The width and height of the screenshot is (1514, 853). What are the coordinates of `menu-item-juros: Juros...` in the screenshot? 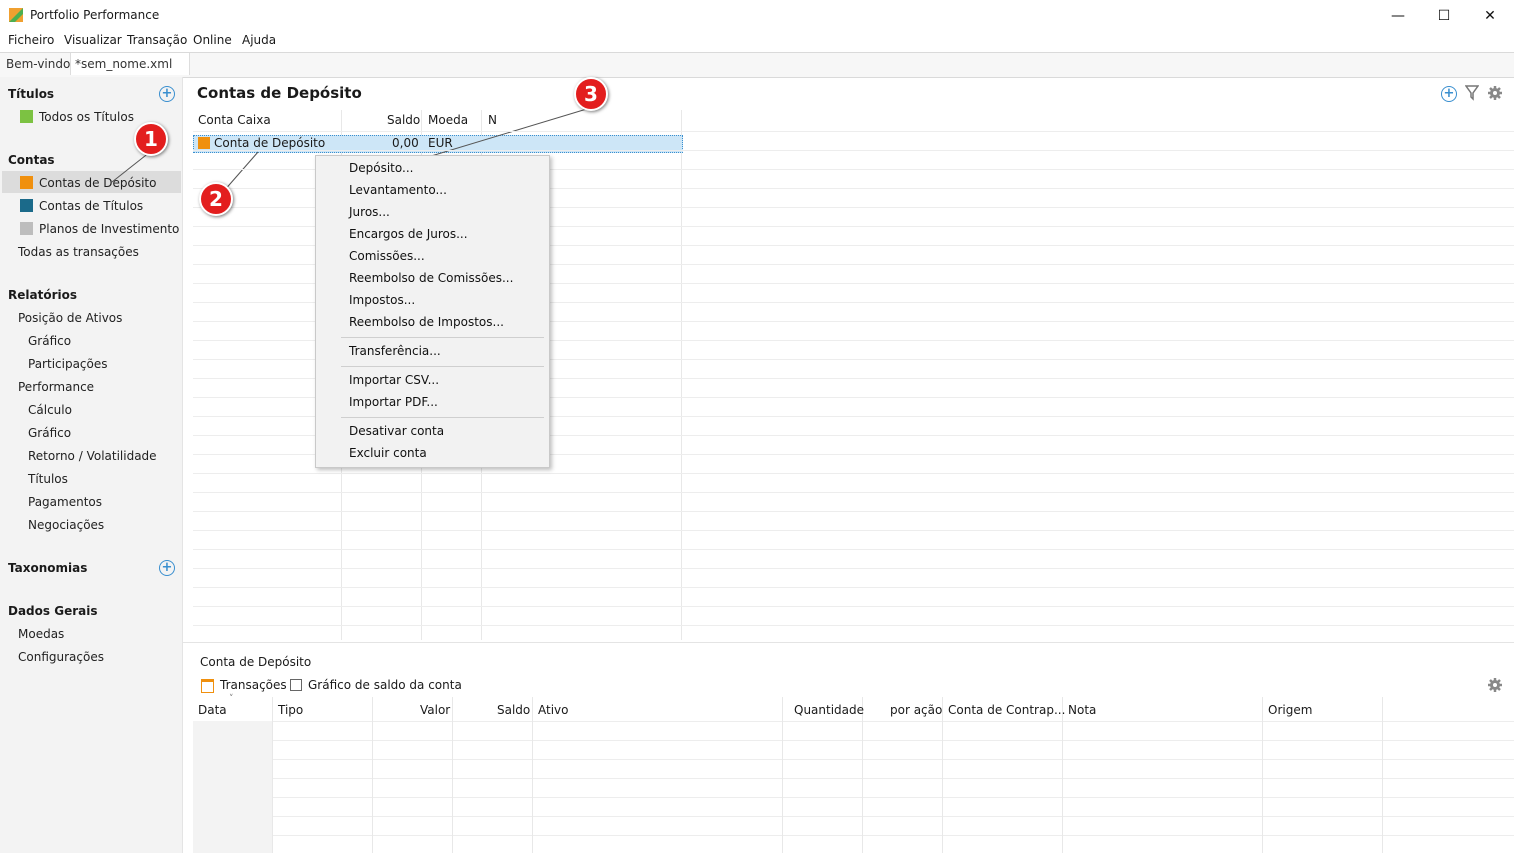 It's located at (369, 212).